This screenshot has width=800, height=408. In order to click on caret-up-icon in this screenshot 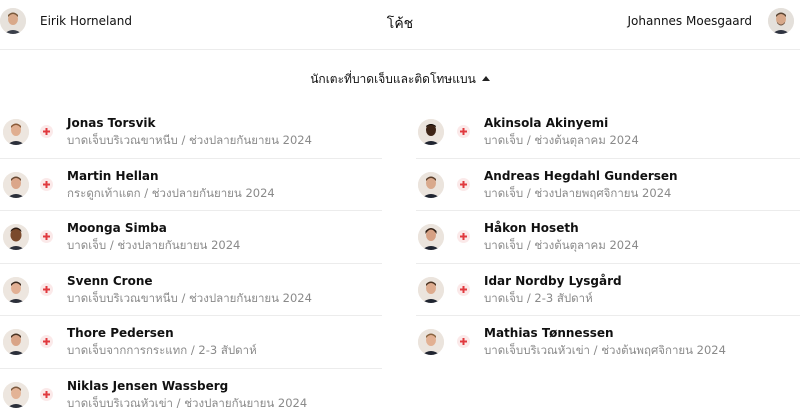, I will do `click(485, 78)`.